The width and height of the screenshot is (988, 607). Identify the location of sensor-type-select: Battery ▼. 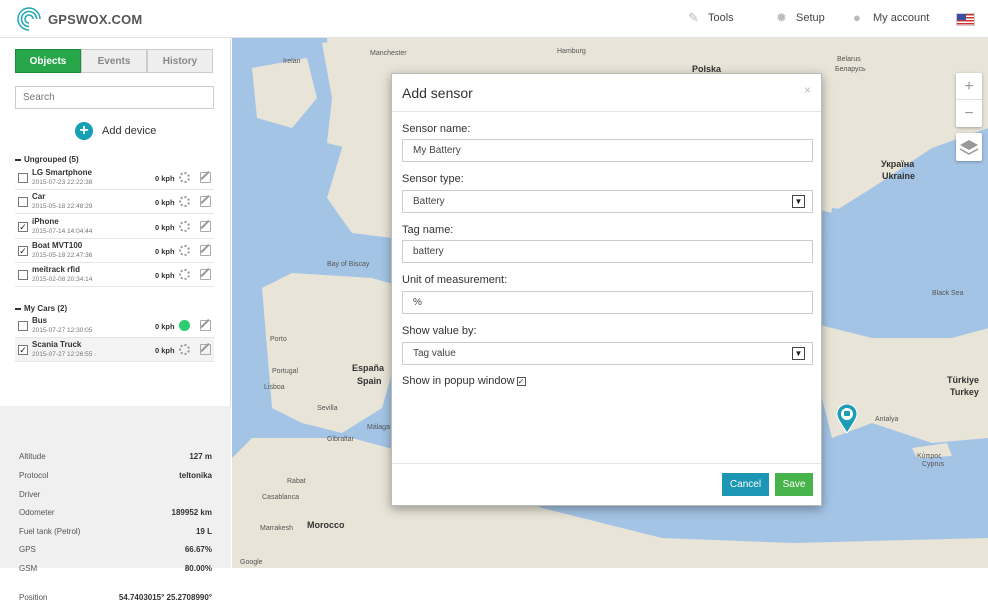
(607, 201).